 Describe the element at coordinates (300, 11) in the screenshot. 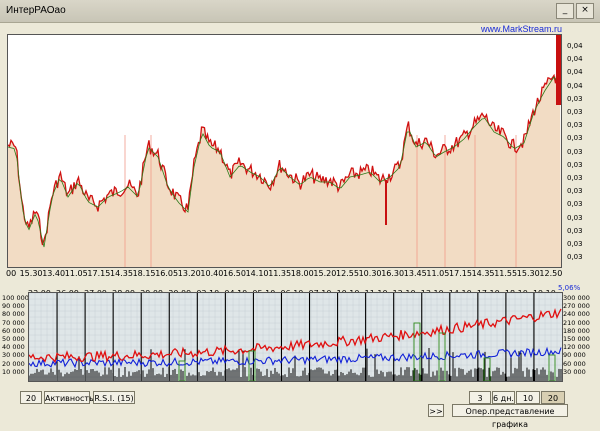

I see `title-bar: ИнтерРАОао _ ×` at that location.